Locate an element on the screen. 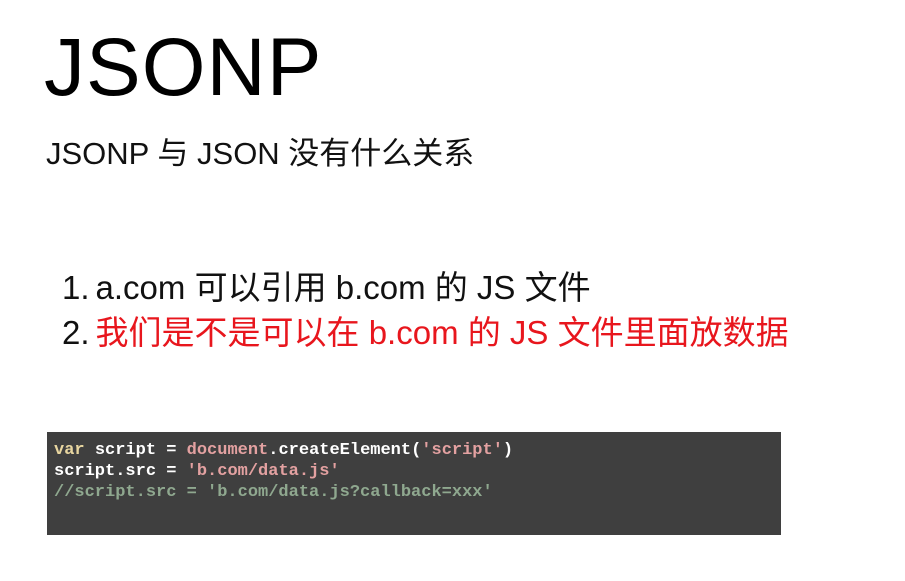 Image resolution: width=905 pixels, height=581 pixels. code-keyword: var is located at coordinates (69, 450).